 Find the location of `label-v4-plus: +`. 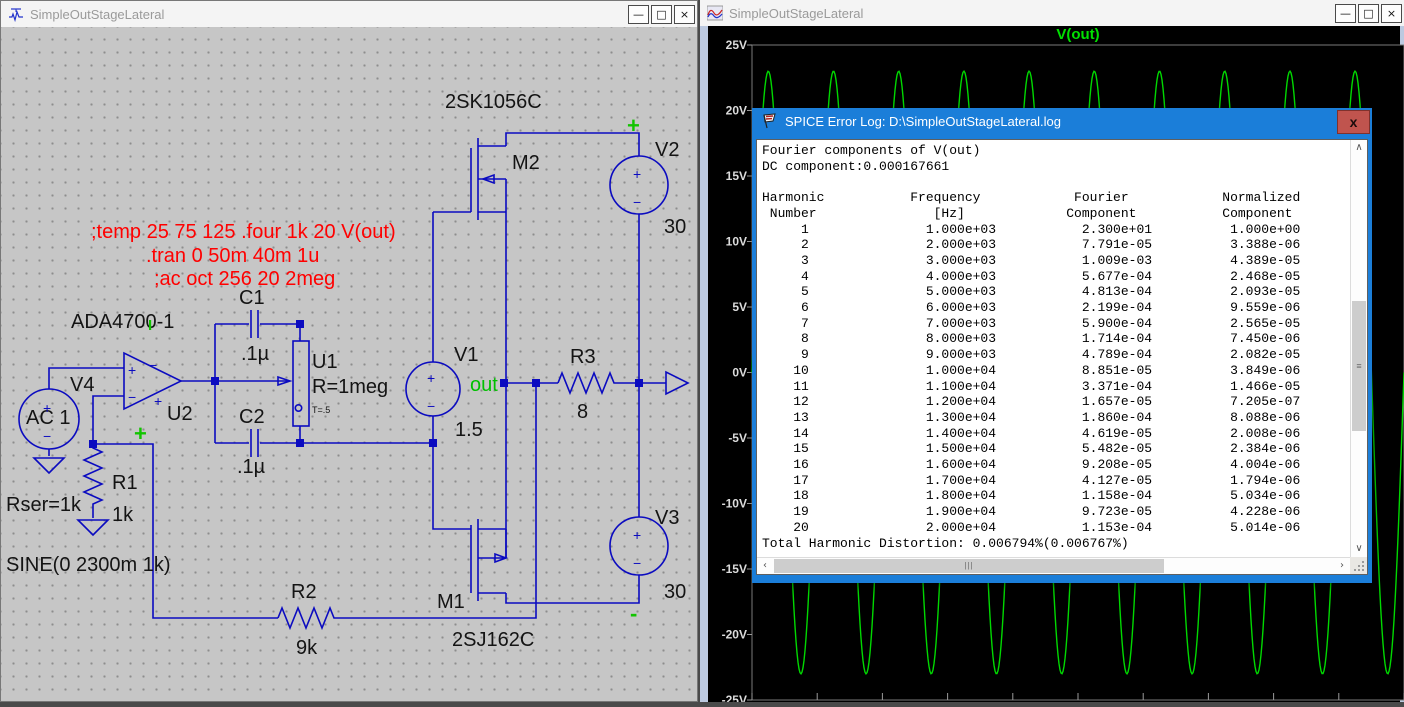

label-v4-plus: + is located at coordinates (47, 408).